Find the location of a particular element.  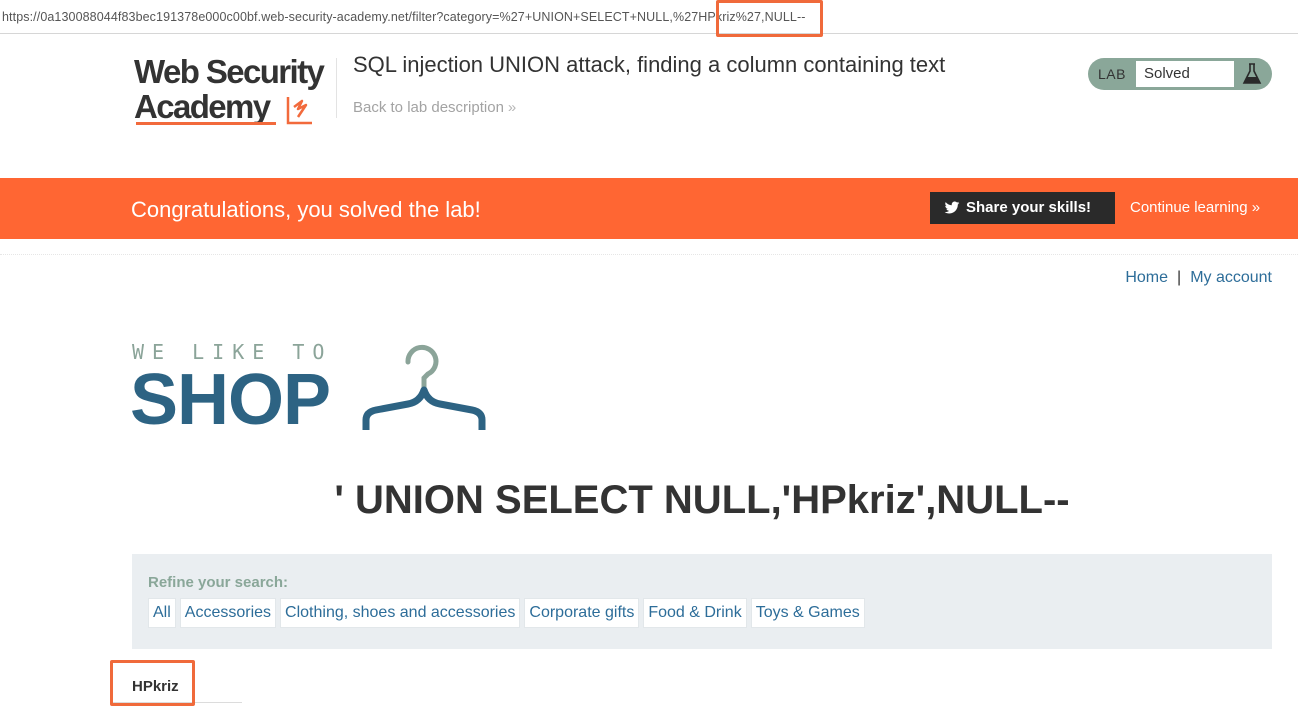

header-divider is located at coordinates (336, 88).